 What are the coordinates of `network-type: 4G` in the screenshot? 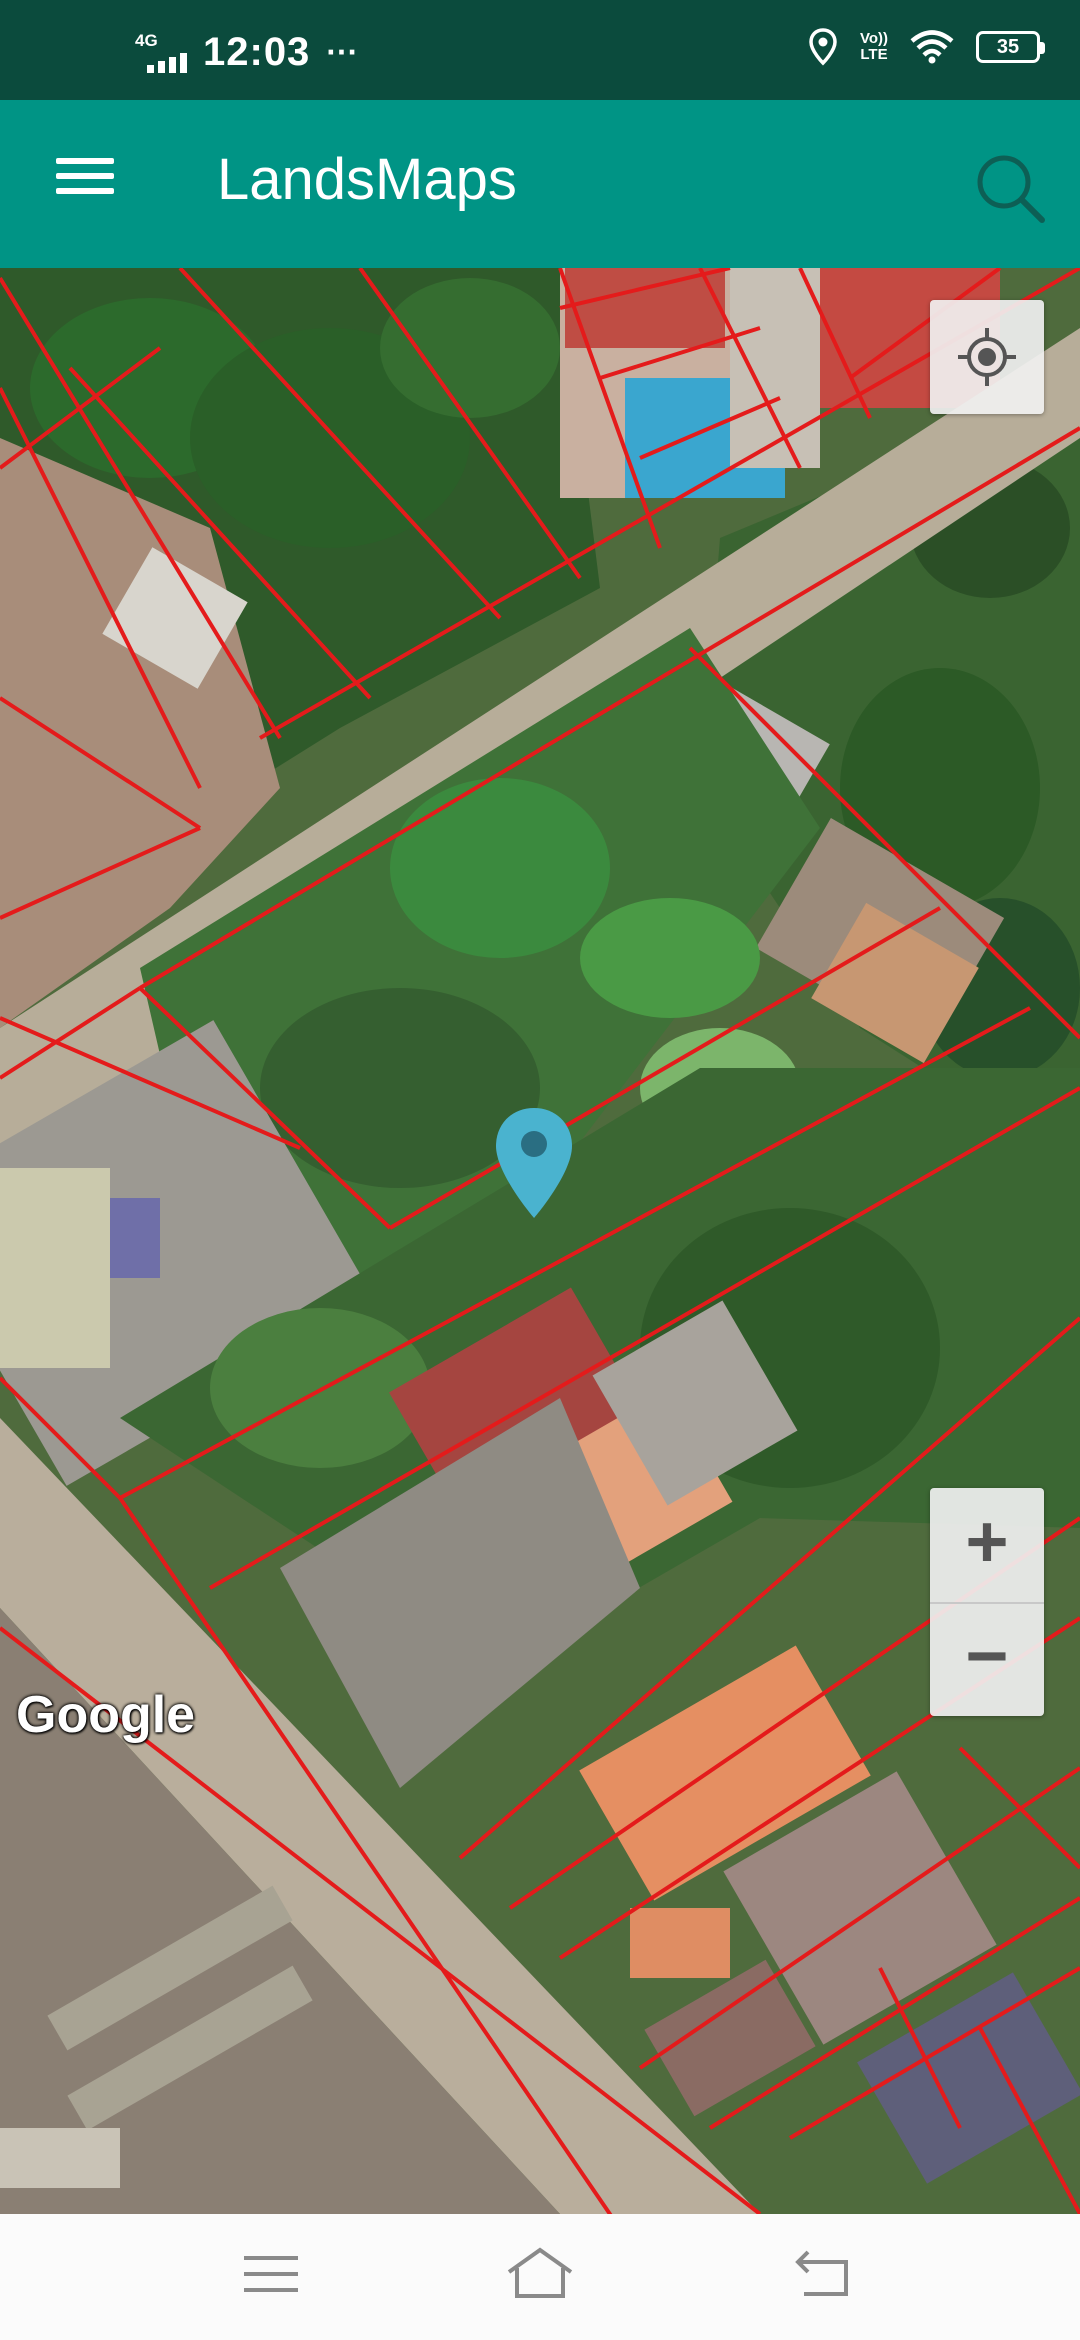 It's located at (146, 40).